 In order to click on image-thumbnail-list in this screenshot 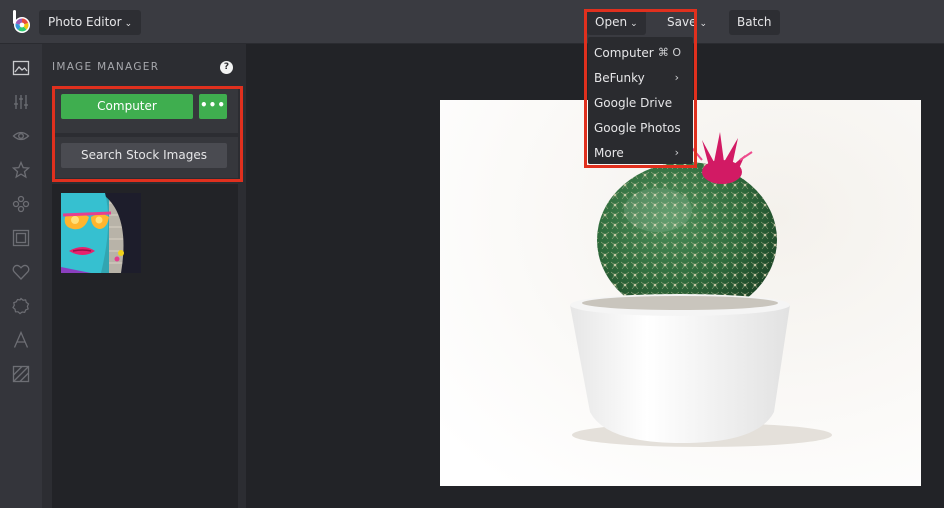, I will do `click(145, 346)`.